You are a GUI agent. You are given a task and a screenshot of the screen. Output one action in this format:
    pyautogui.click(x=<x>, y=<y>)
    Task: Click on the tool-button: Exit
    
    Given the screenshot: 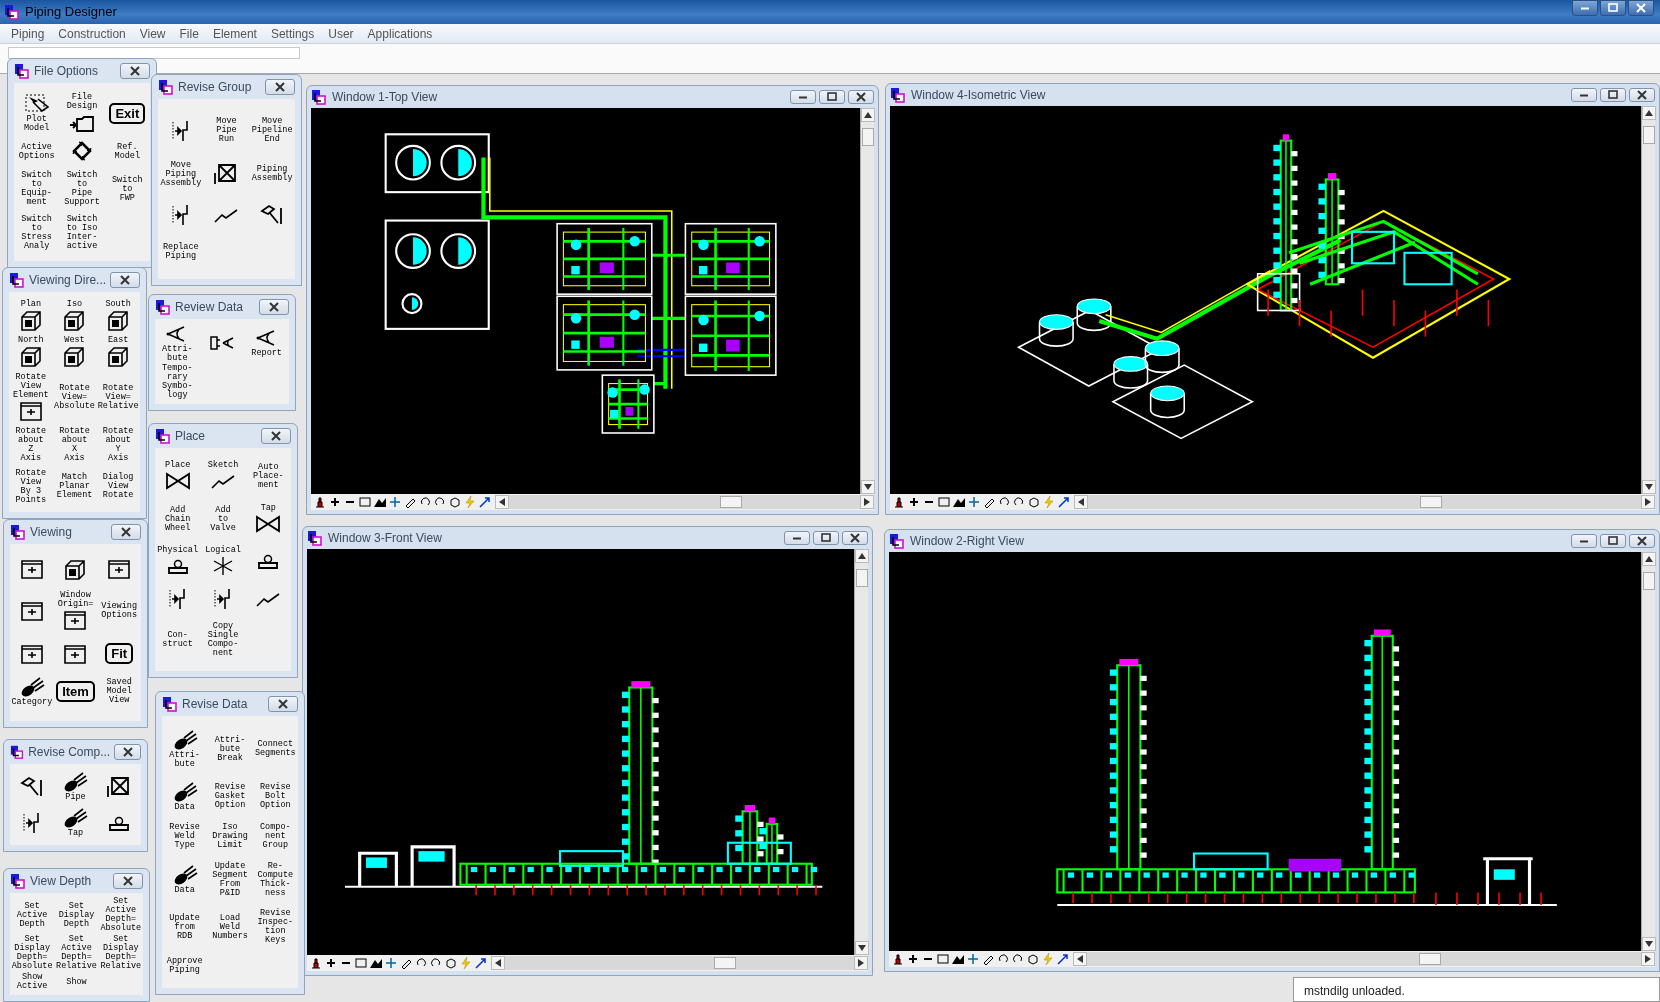 What is the action you would take?
    pyautogui.click(x=127, y=113)
    